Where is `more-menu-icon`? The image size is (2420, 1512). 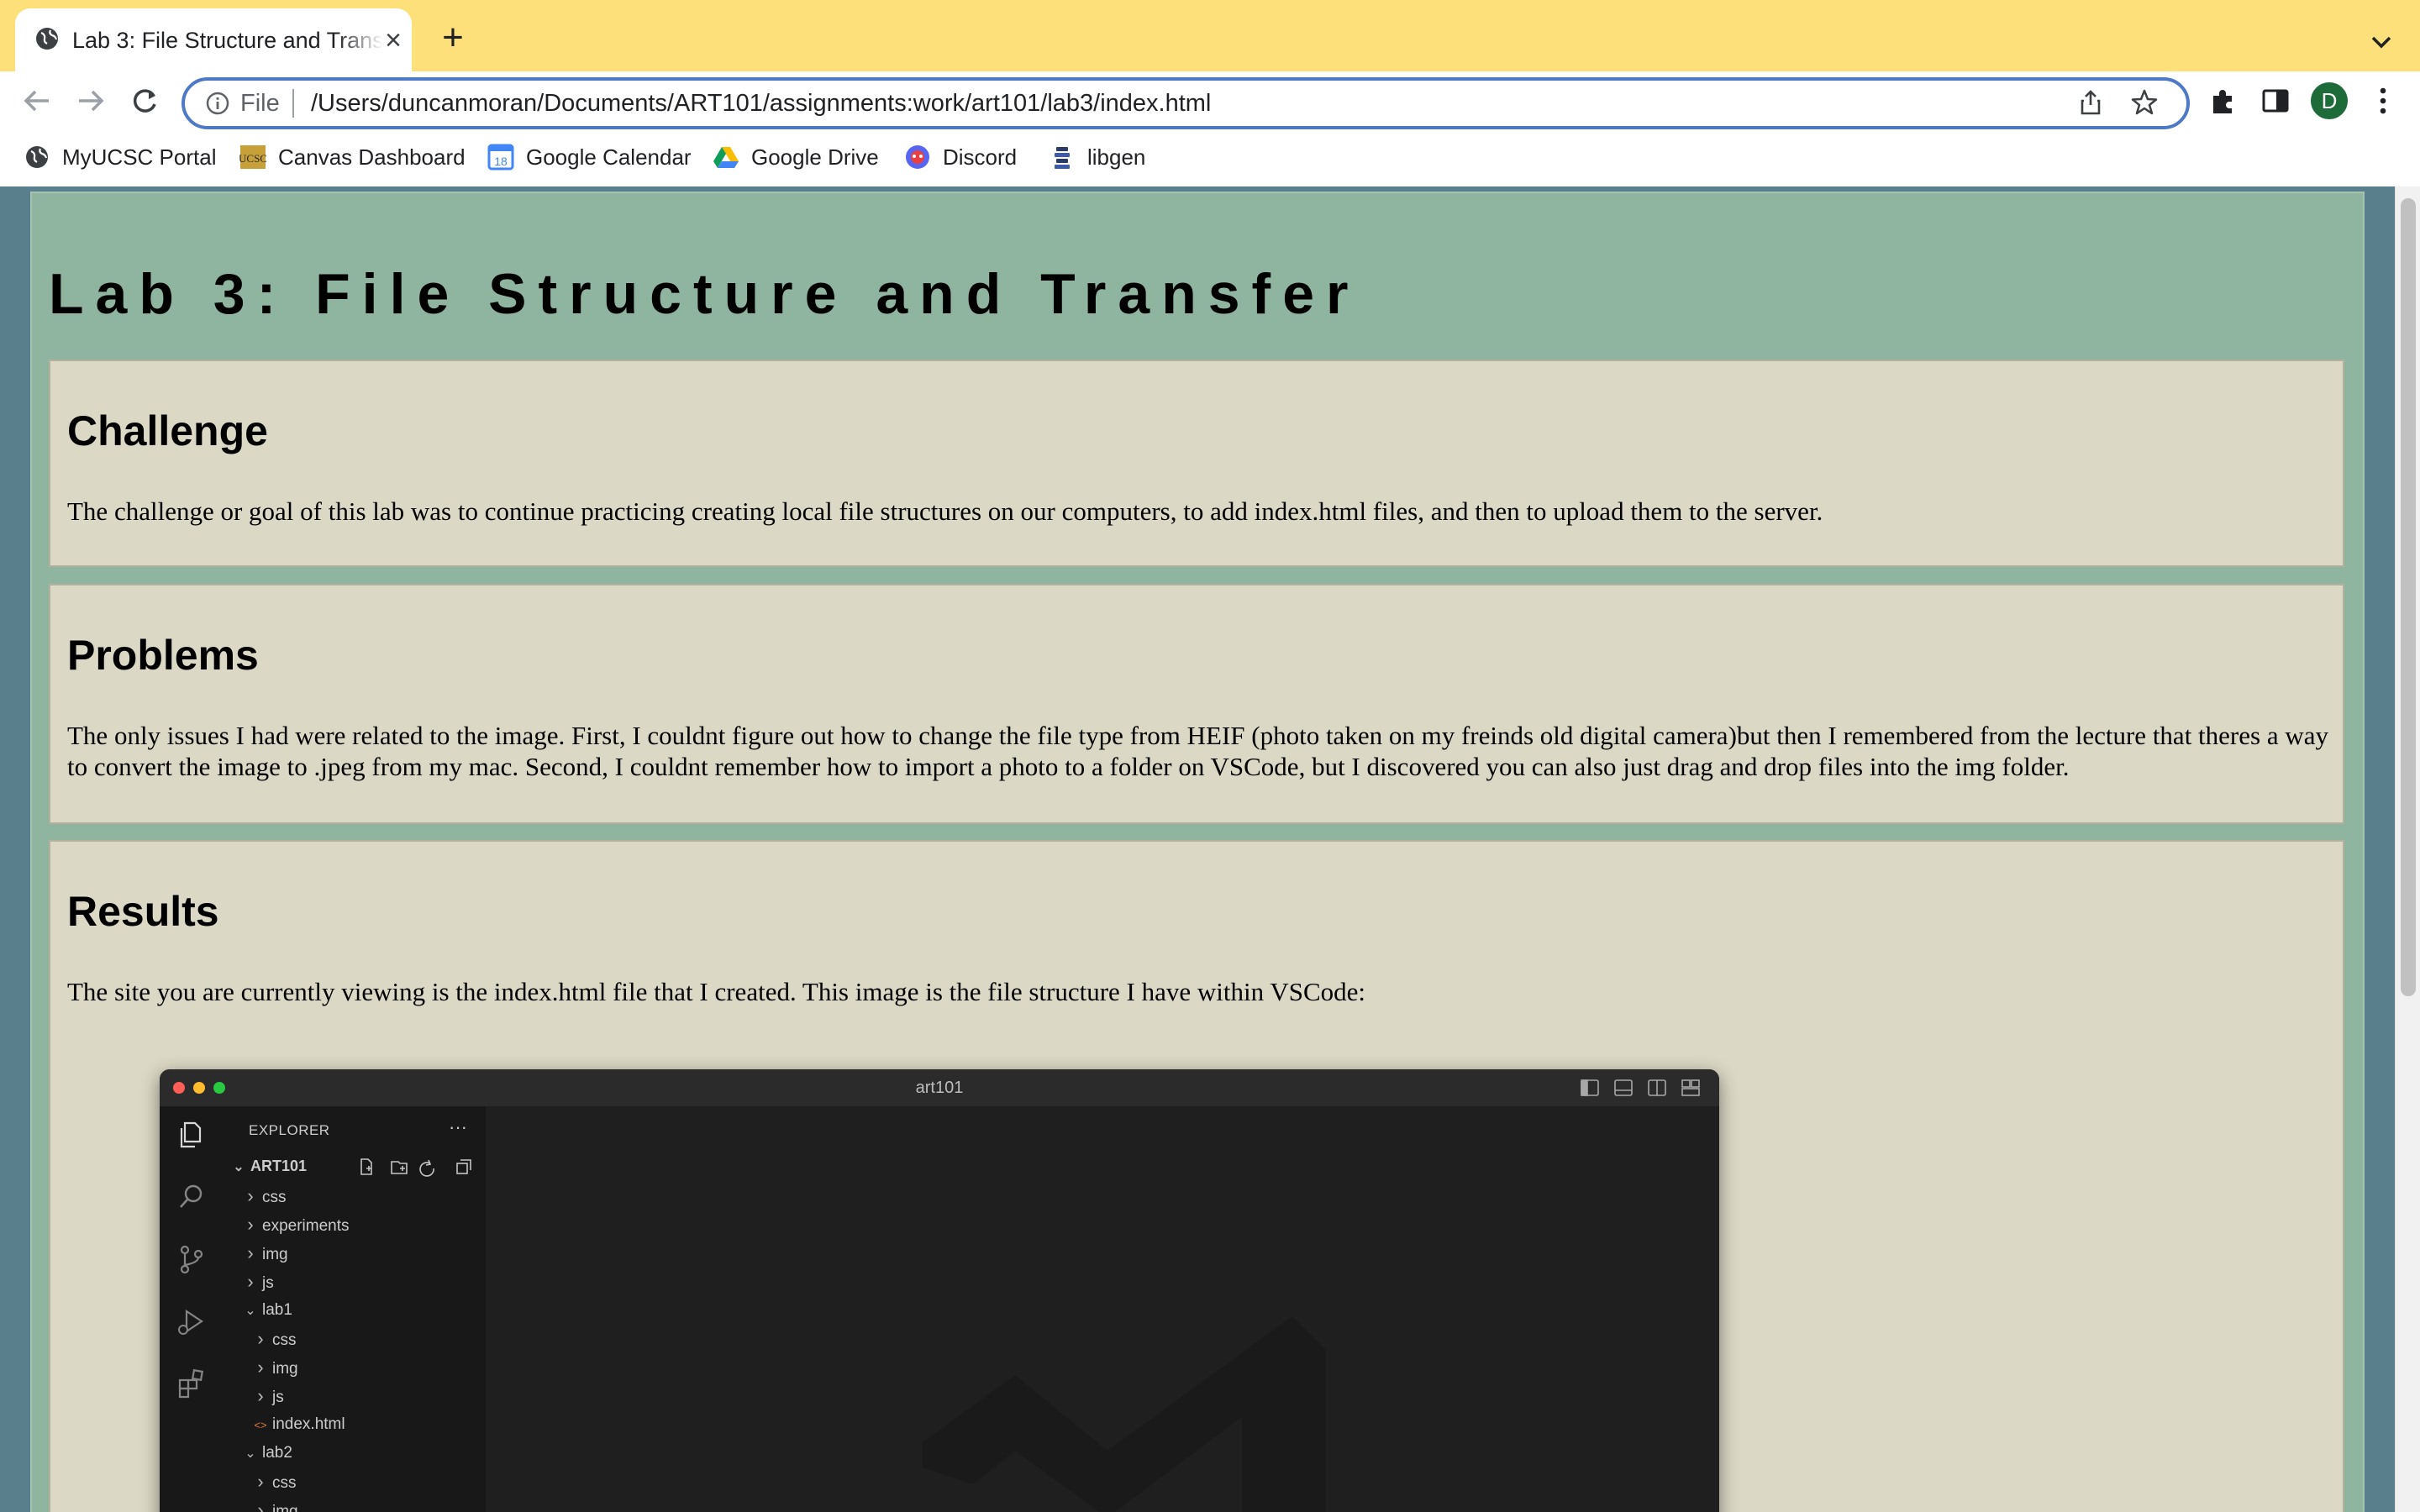 more-menu-icon is located at coordinates (2383, 100).